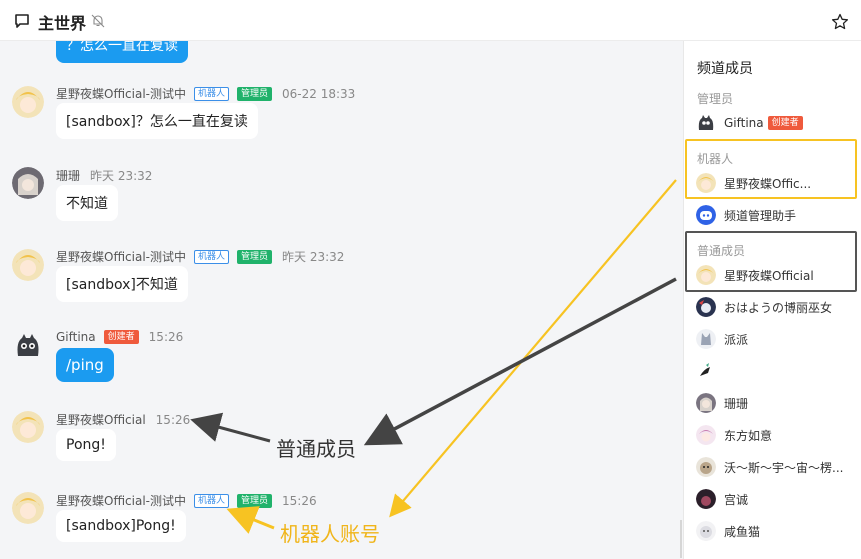  What do you see at coordinates (778, 307) in the screenshot?
I see `member-name: おはようの博丽巫女` at bounding box center [778, 307].